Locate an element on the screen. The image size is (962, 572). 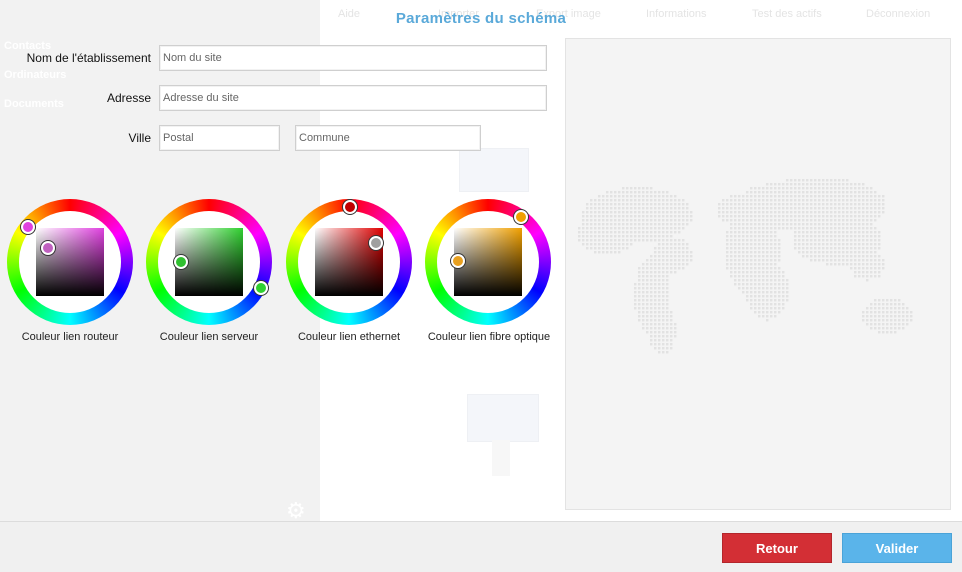
postal-field is located at coordinates (219, 138).